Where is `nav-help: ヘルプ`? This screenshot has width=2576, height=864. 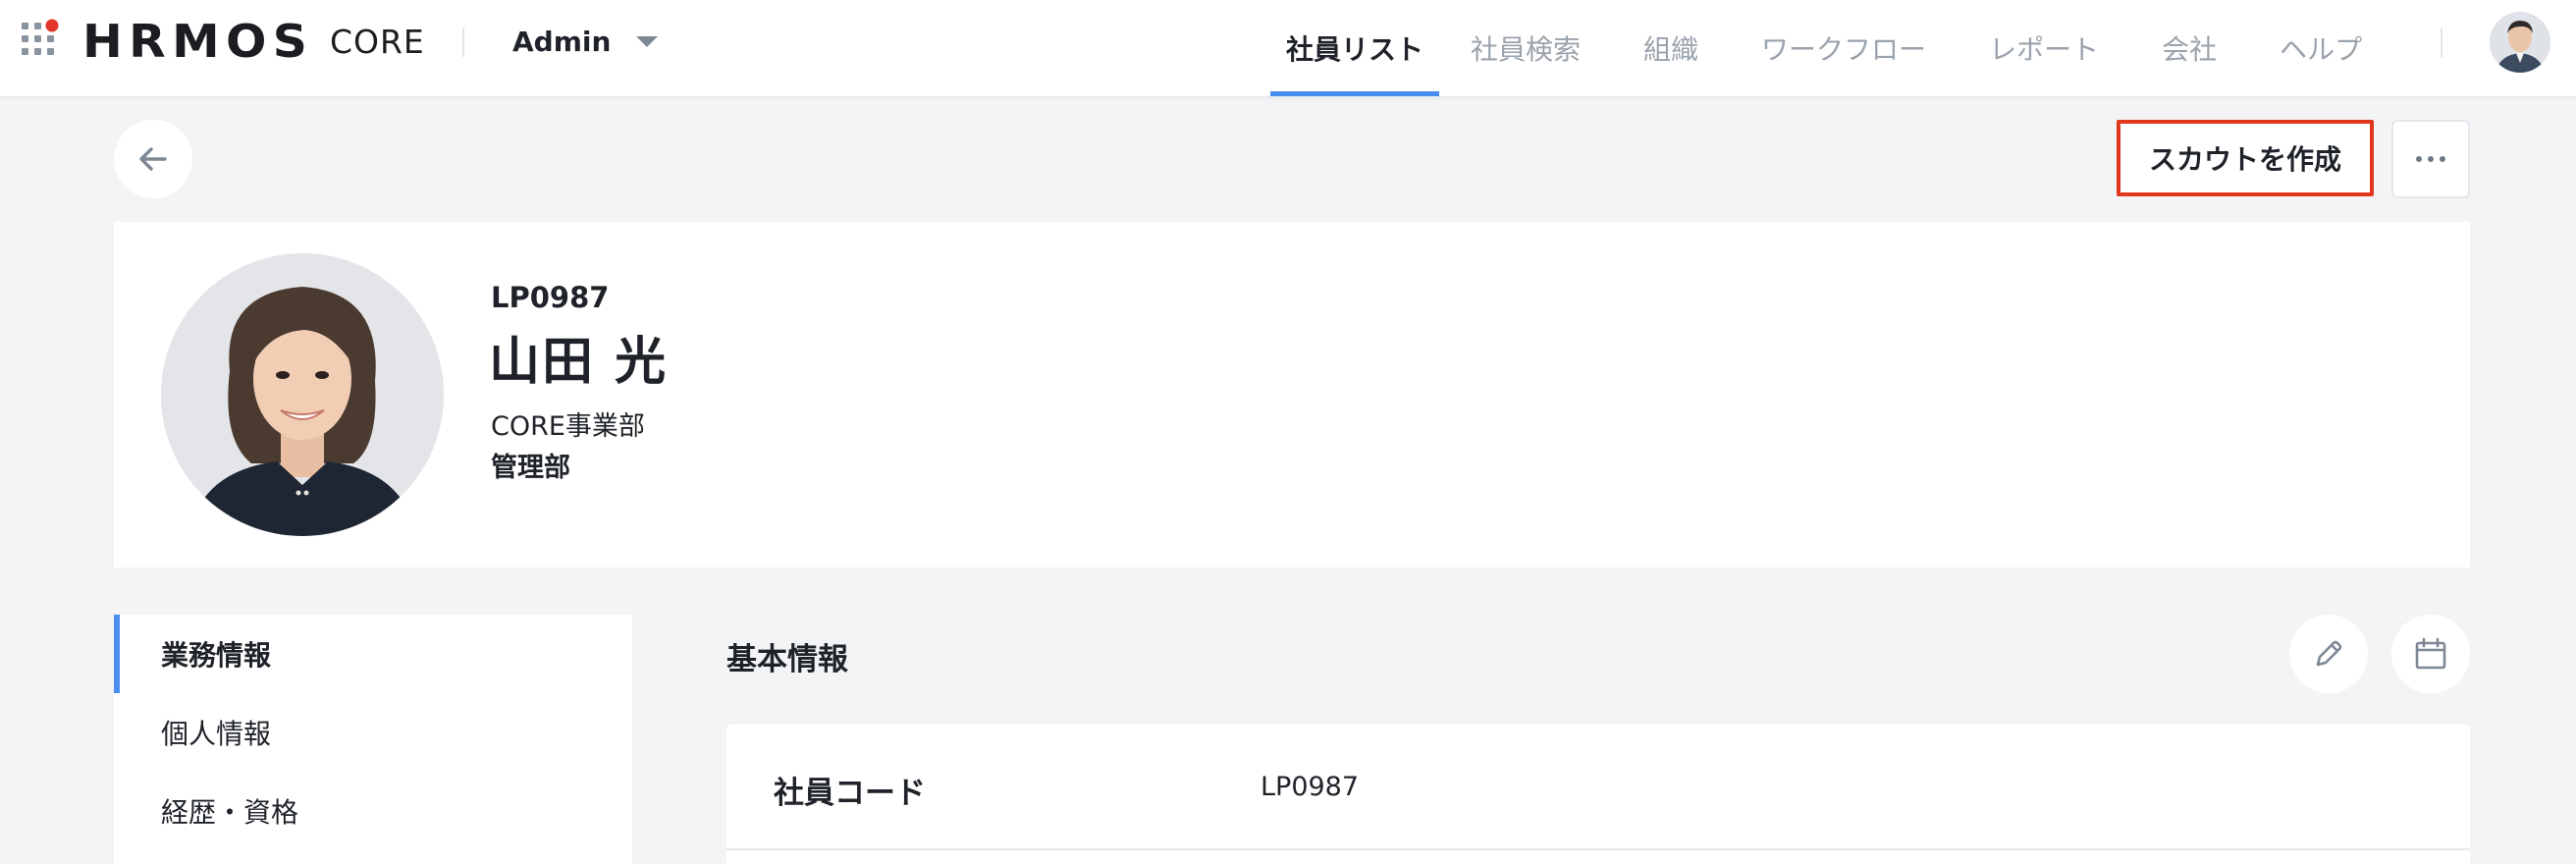
nav-help: ヘルプ is located at coordinates (2321, 48).